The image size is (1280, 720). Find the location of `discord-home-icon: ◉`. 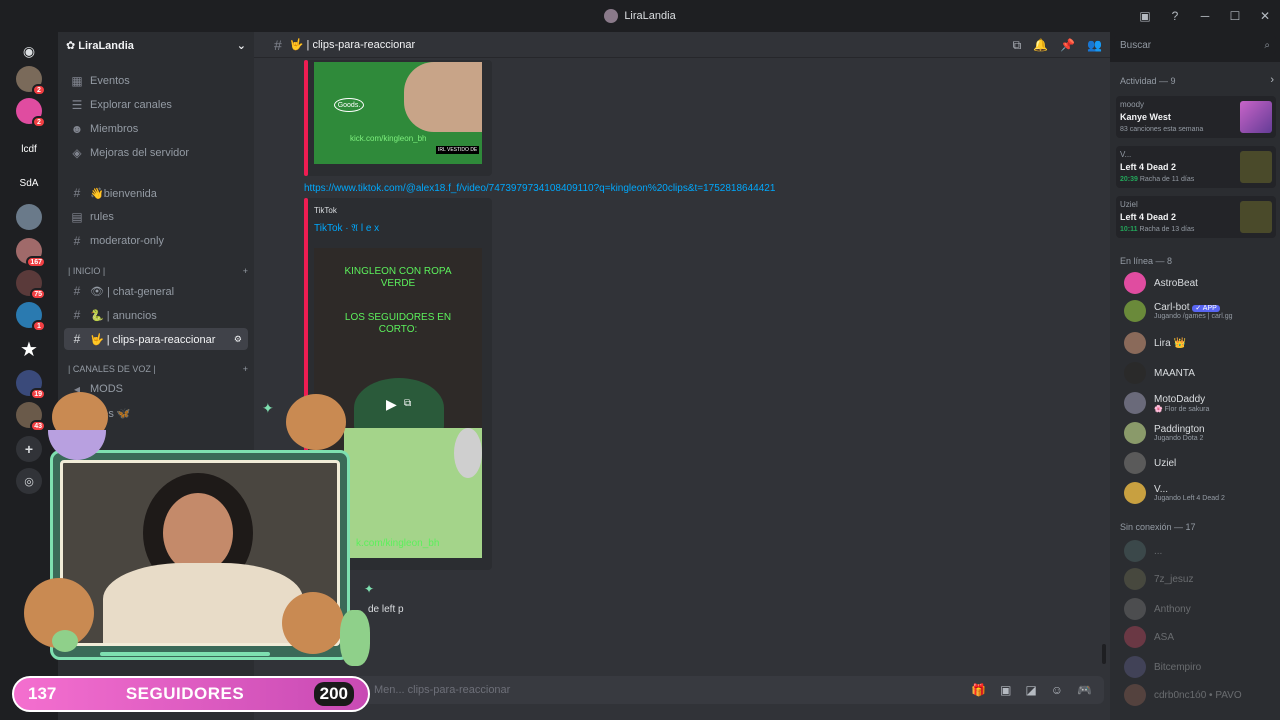

discord-home-icon: ◉ is located at coordinates (29, 51).